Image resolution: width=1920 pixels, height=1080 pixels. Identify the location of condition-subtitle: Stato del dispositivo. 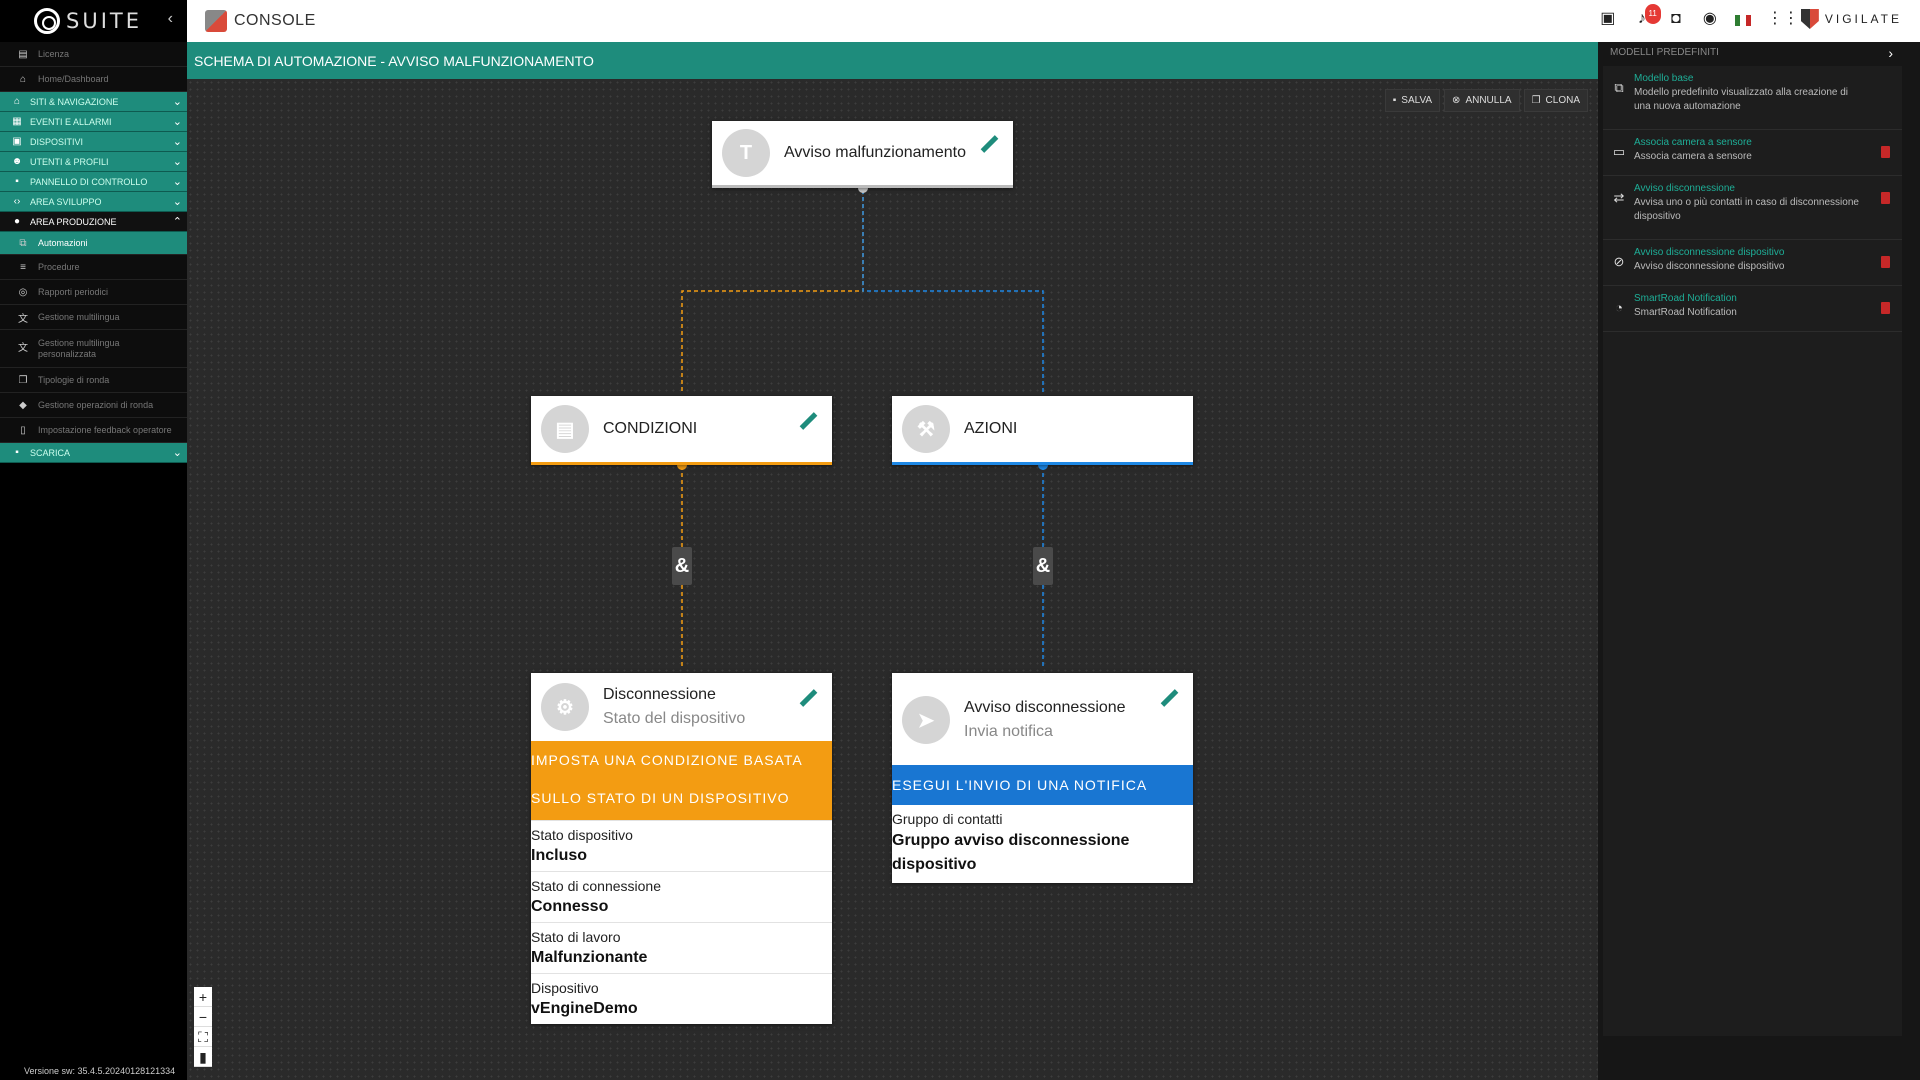
(674, 718).